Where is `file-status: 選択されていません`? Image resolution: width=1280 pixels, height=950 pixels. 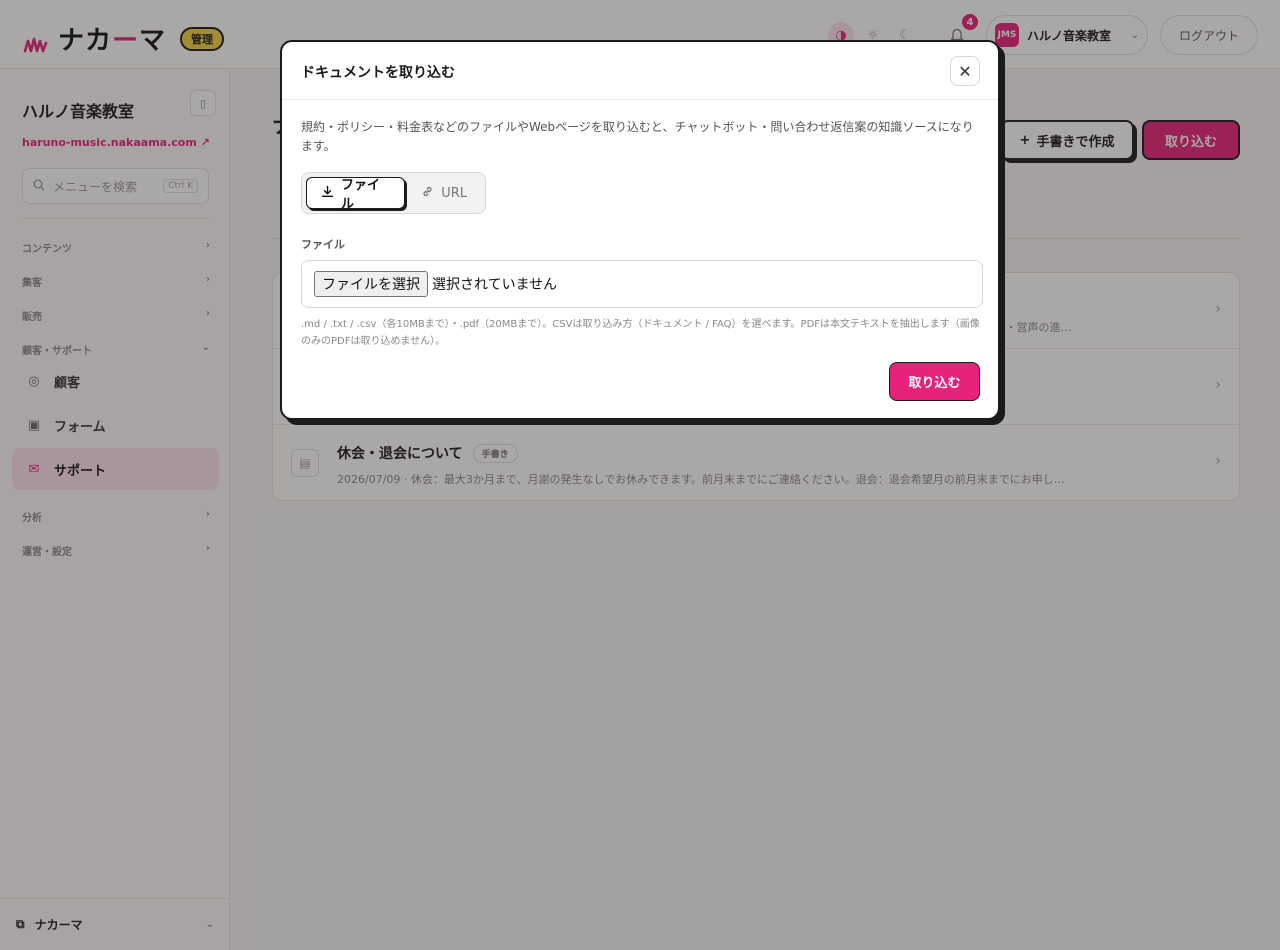
file-status: 選択されていません is located at coordinates (495, 285).